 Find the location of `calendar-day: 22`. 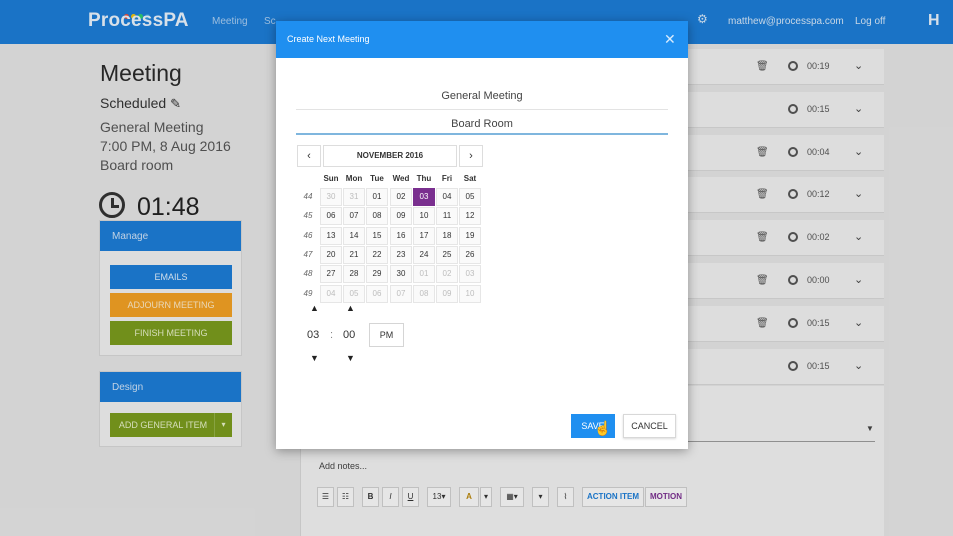

calendar-day: 22 is located at coordinates (377, 255).